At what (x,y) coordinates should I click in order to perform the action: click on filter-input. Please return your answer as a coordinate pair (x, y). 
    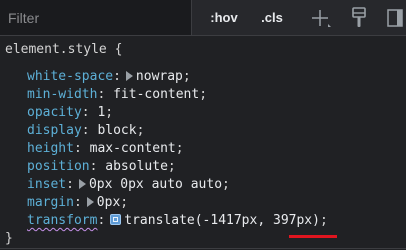
    Looking at the image, I should click on (95, 17).